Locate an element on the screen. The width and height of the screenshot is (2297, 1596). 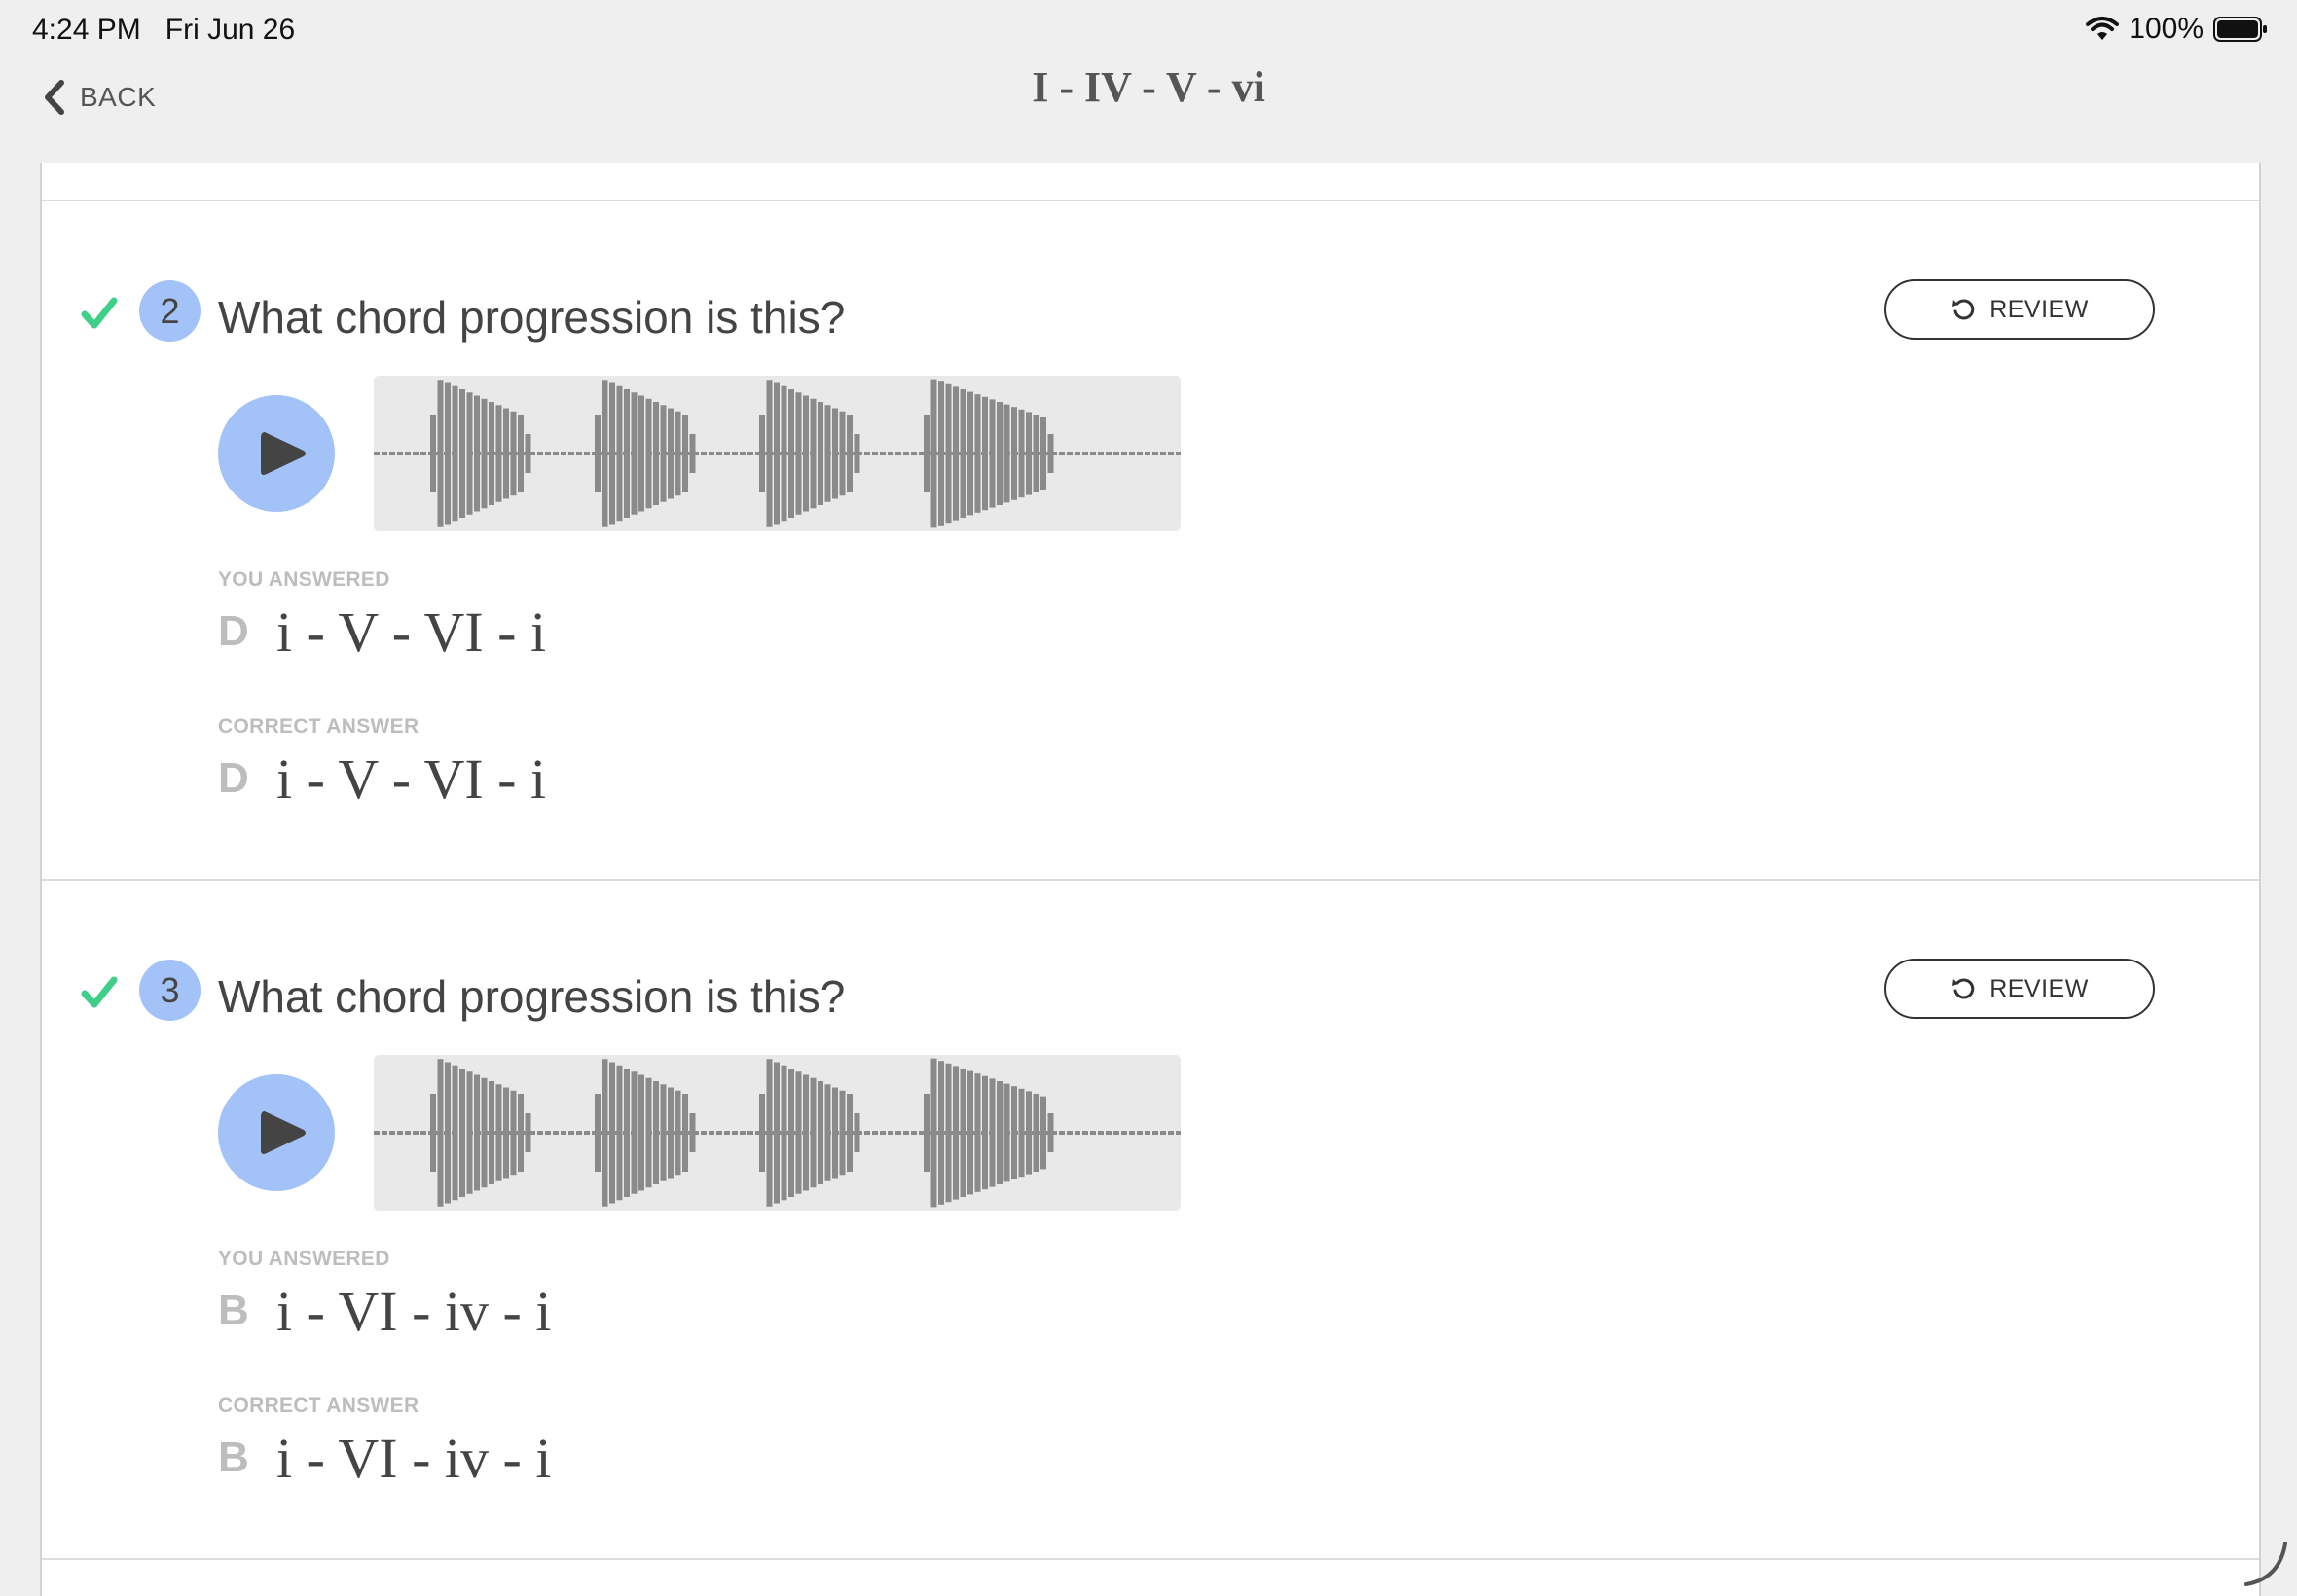
status-right: 100% is located at coordinates (2177, 30).